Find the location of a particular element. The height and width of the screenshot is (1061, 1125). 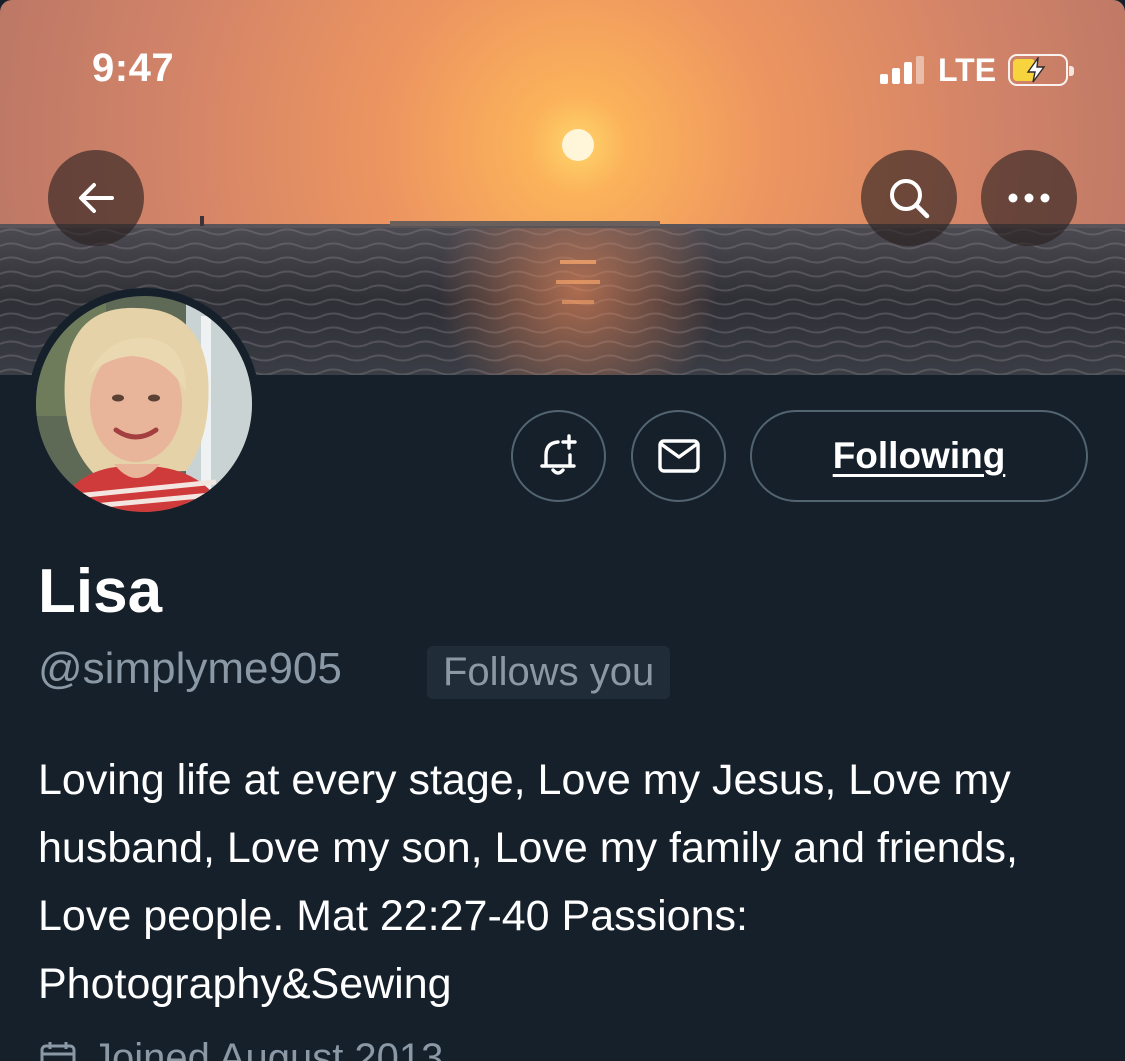

profile-handle: @simplyme905 is located at coordinates (190, 668).